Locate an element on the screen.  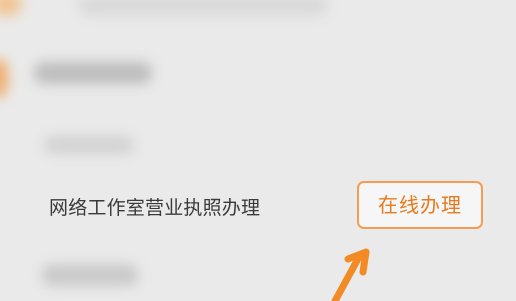
service-title: 网络工作室营业执照办理 is located at coordinates (155, 208).